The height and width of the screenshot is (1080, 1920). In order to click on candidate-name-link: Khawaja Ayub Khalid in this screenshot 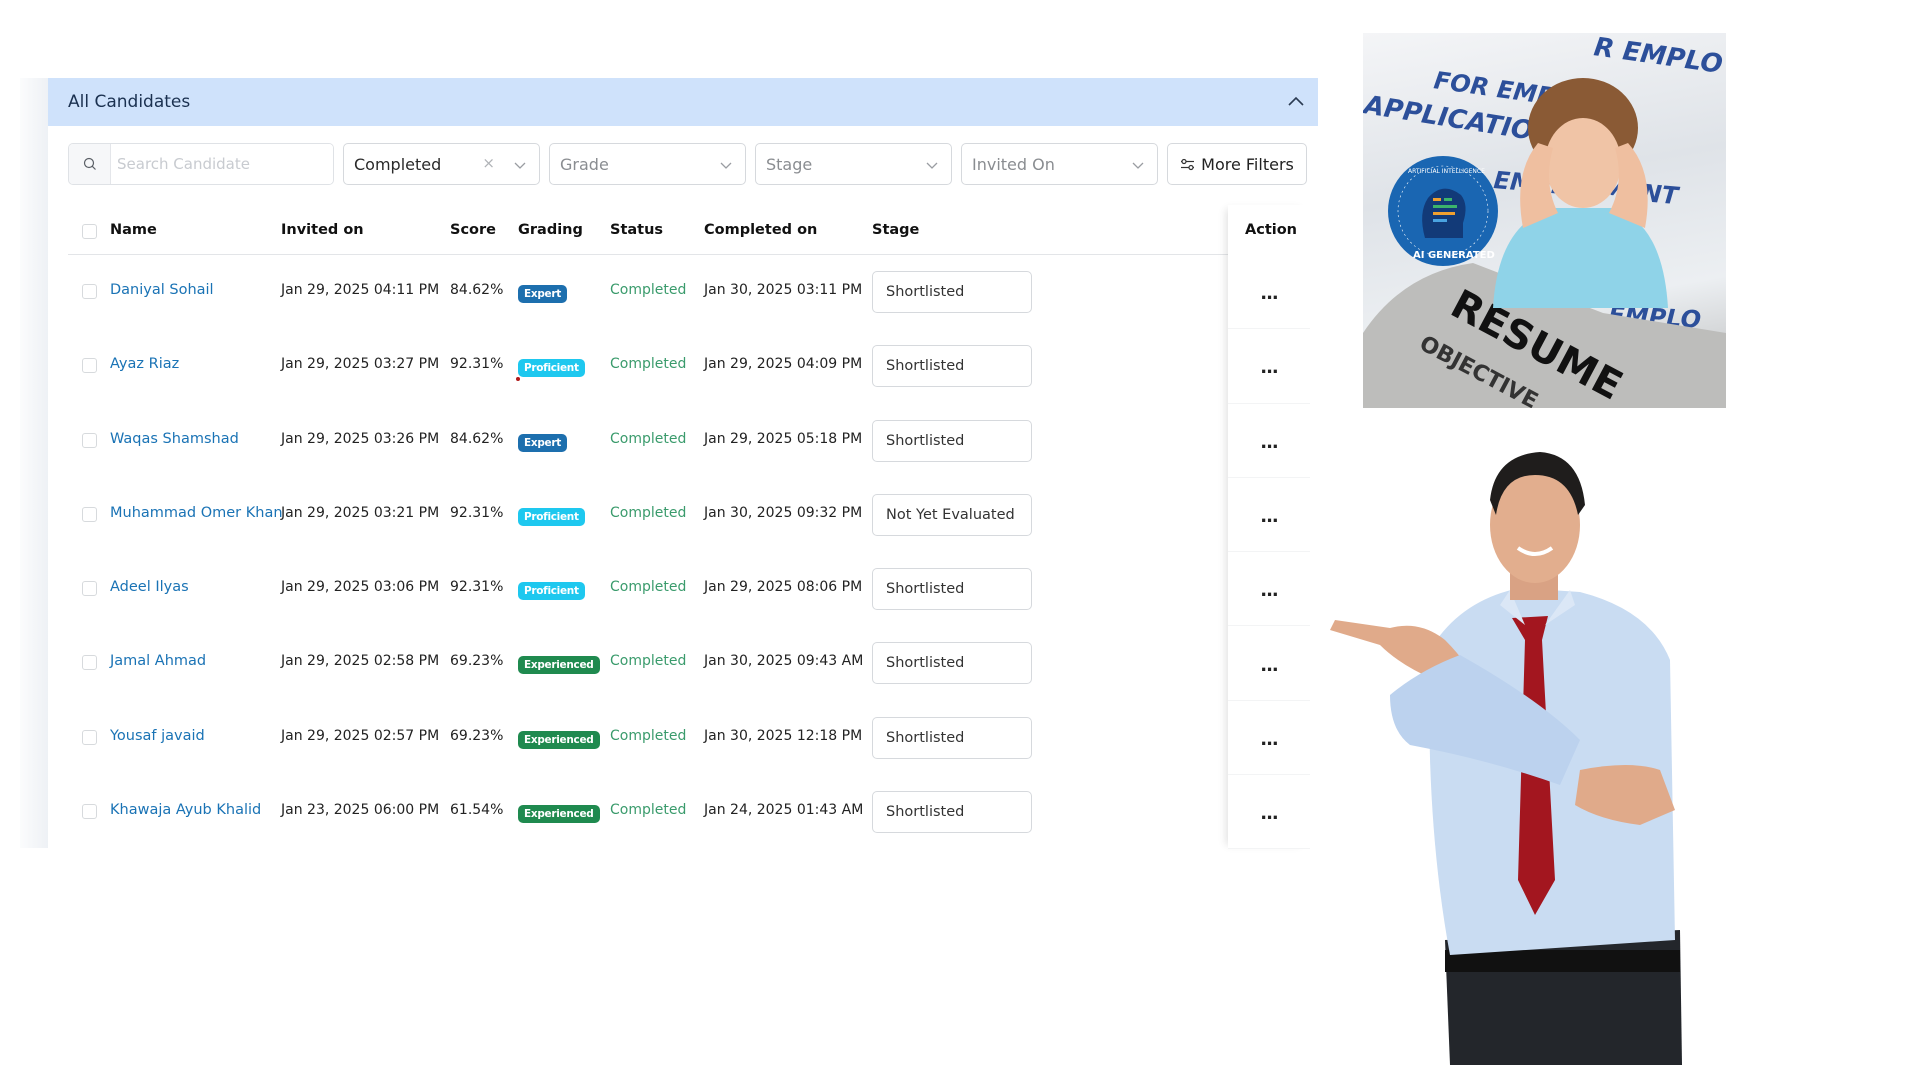, I will do `click(185, 810)`.